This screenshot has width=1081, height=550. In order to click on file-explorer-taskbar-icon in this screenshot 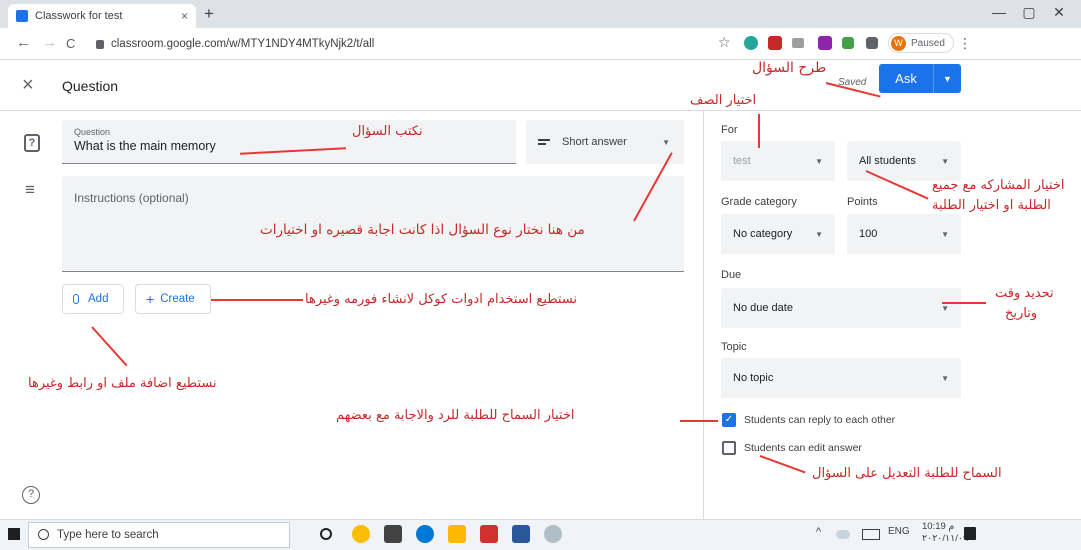, I will do `click(457, 534)`.